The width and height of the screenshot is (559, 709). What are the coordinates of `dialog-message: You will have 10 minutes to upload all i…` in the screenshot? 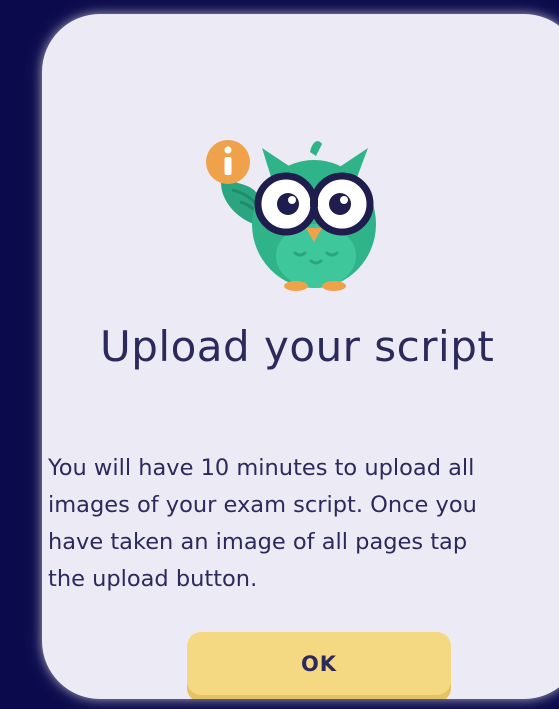 It's located at (262, 523).